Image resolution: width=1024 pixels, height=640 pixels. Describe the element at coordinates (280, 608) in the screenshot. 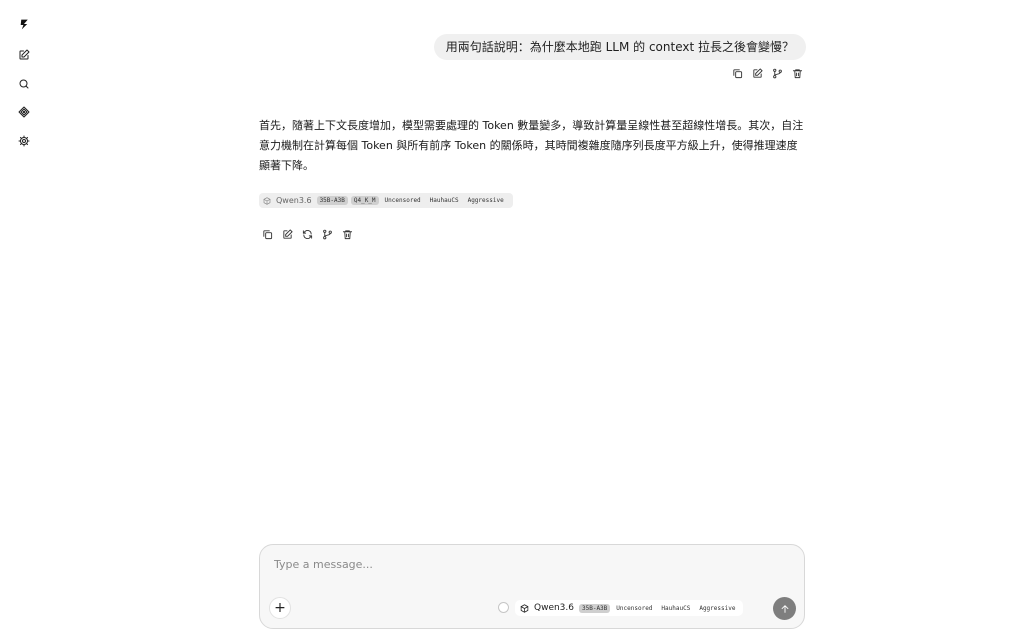

I see `attach-button: +` at that location.